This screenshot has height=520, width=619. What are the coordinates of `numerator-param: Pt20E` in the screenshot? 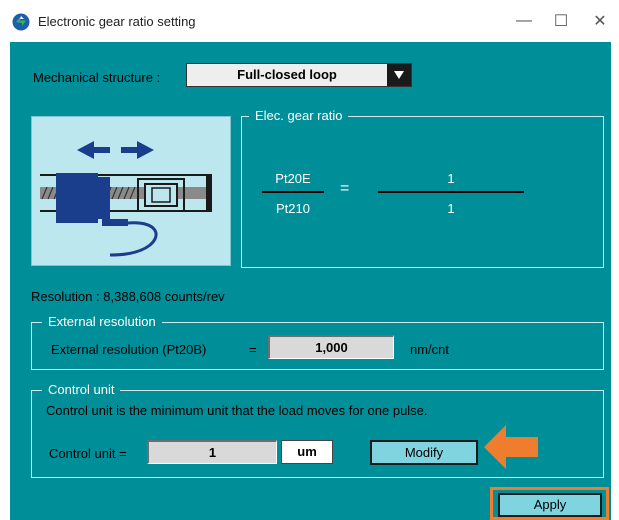 It's located at (293, 178).